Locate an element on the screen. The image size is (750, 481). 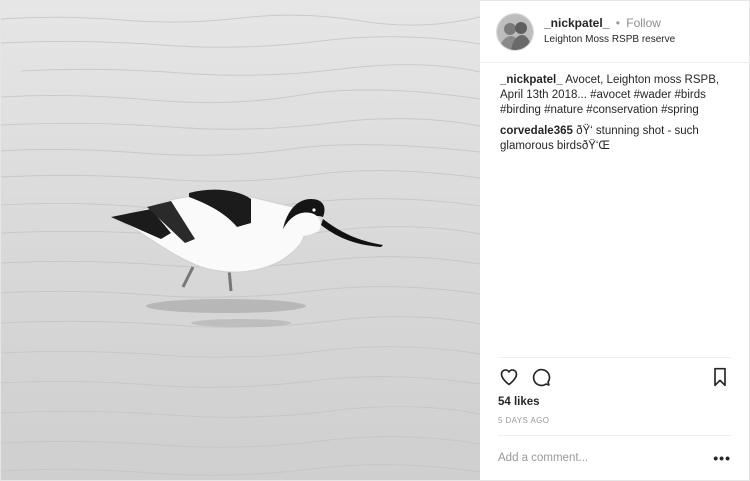
comment-username: corvedale365 is located at coordinates (536, 131).